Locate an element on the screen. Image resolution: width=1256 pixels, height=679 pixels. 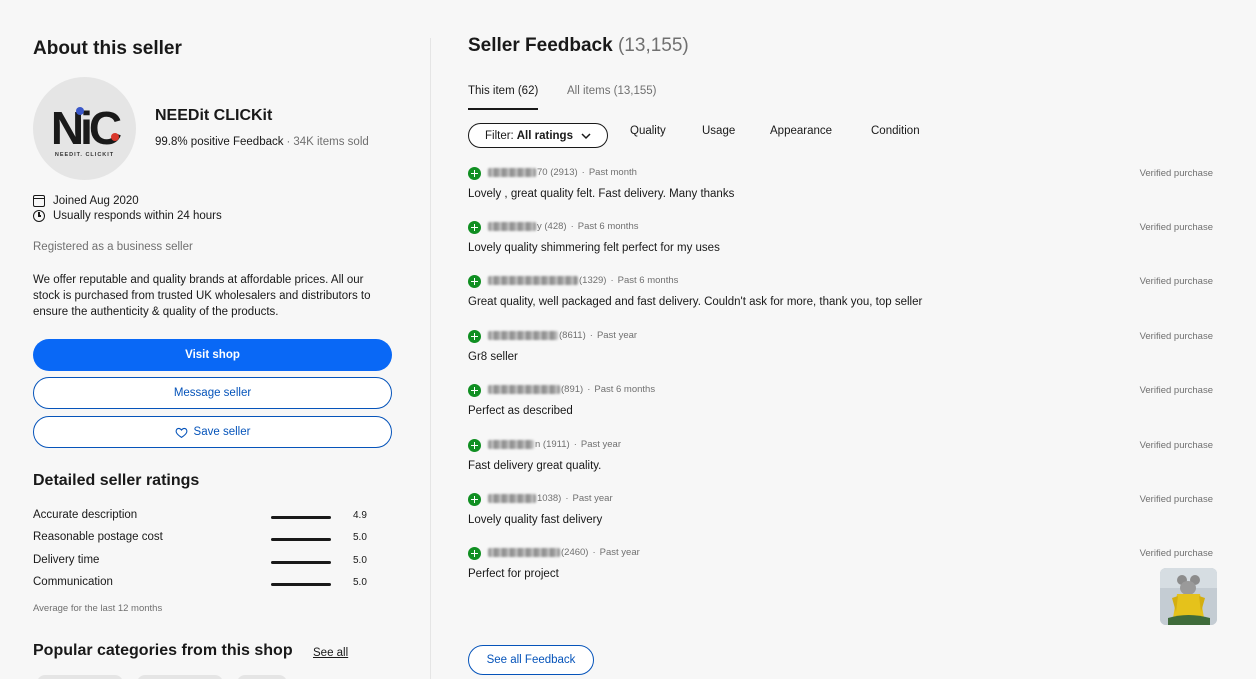
column-divider is located at coordinates (430, 358).